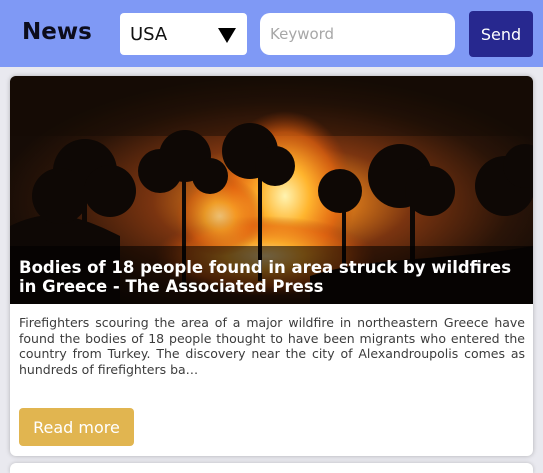  What do you see at coordinates (271, 468) in the screenshot?
I see `next-article-card` at bounding box center [271, 468].